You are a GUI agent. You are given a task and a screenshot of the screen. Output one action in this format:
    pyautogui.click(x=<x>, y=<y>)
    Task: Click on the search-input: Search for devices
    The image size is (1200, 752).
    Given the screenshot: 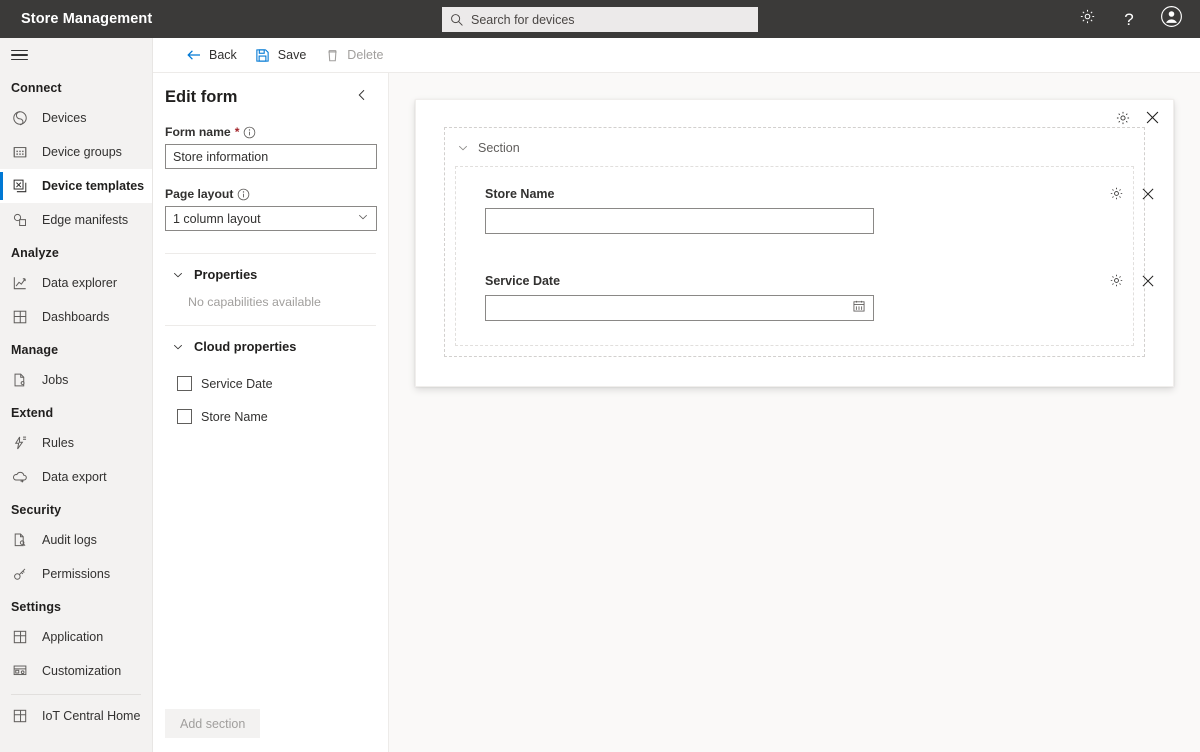 What is the action you would take?
    pyautogui.click(x=600, y=19)
    